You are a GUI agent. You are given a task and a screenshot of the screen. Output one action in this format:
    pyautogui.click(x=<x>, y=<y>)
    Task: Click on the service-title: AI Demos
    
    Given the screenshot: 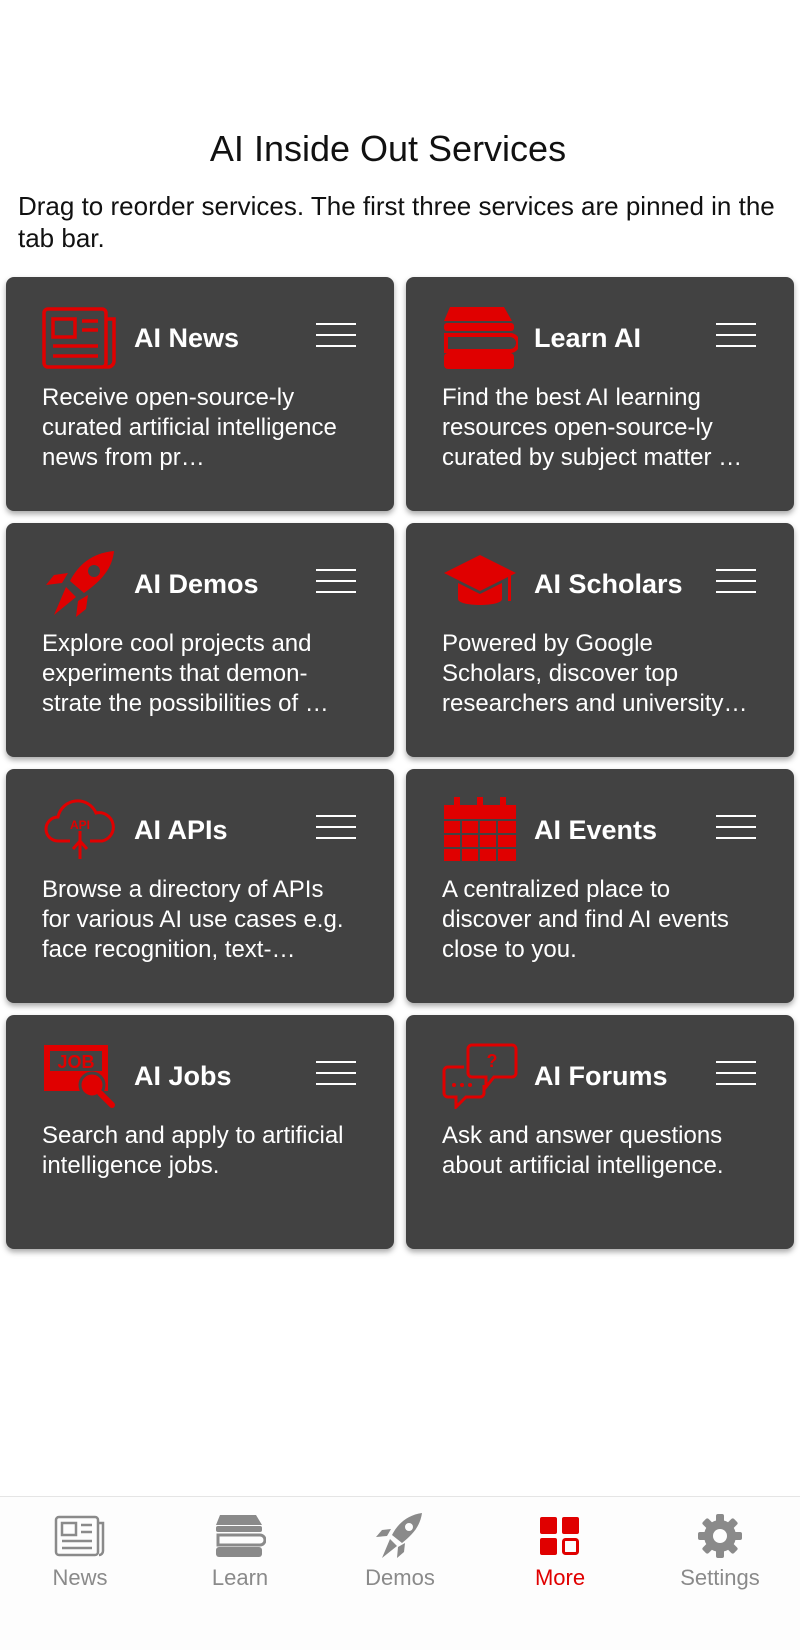 What is the action you would take?
    pyautogui.click(x=196, y=584)
    